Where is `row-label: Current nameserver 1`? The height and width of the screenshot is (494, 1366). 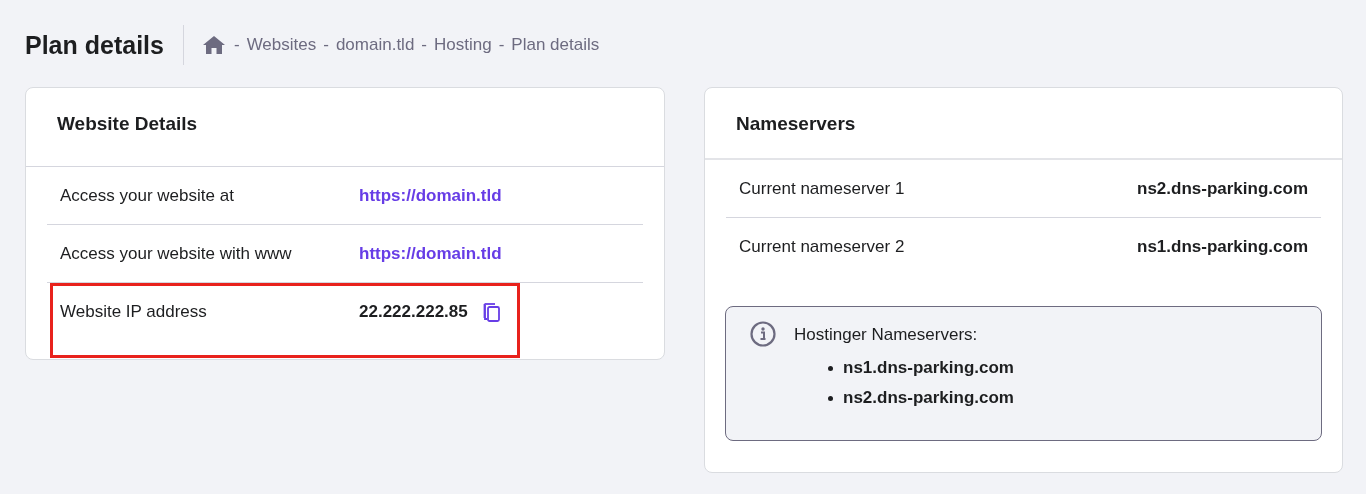 row-label: Current nameserver 1 is located at coordinates (822, 189).